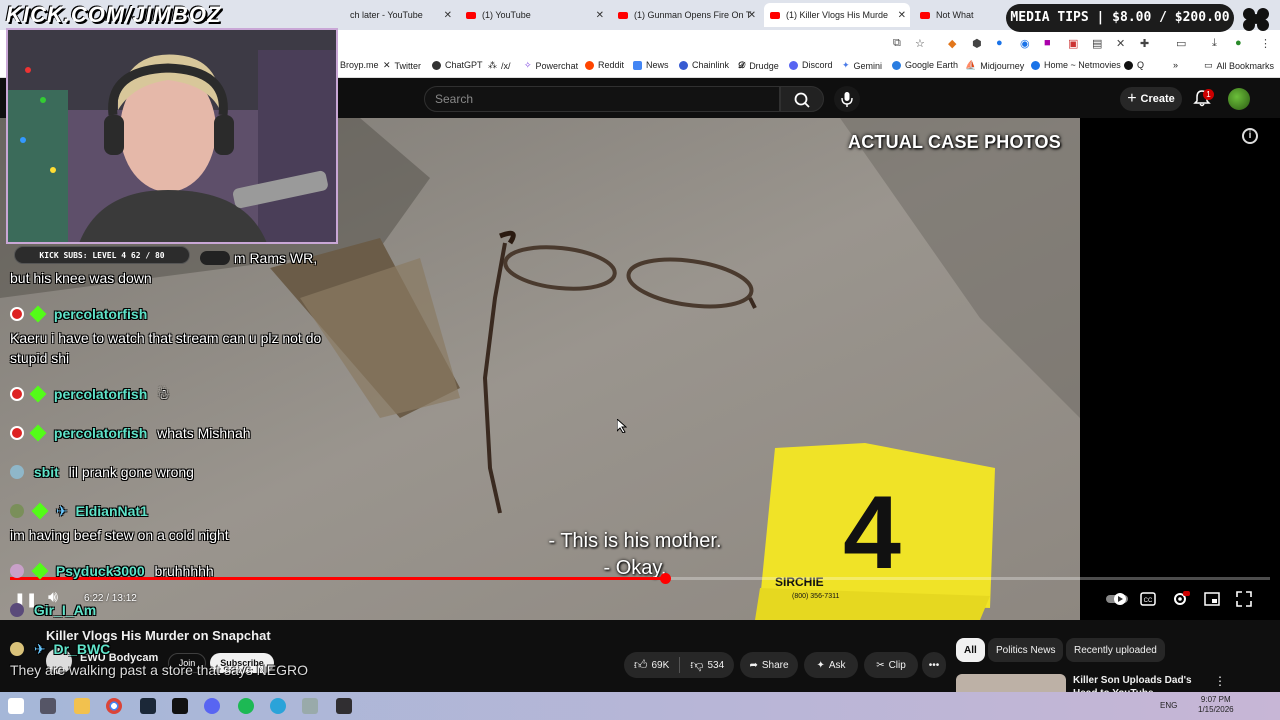  What do you see at coordinates (1216, 705) in the screenshot?
I see `system-clock: 9:07 PM 1/15/2026` at bounding box center [1216, 705].